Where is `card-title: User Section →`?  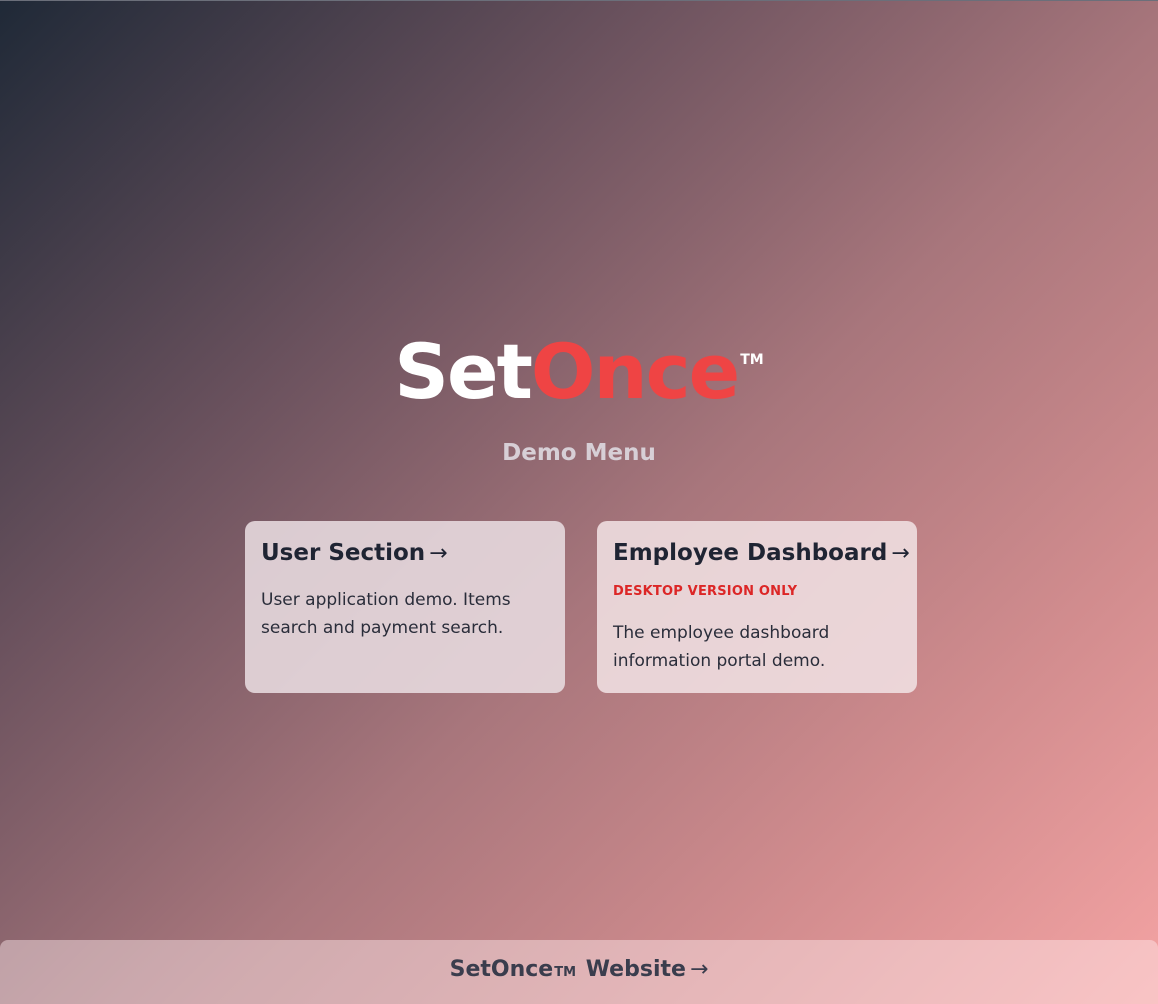 card-title: User Section → is located at coordinates (405, 553).